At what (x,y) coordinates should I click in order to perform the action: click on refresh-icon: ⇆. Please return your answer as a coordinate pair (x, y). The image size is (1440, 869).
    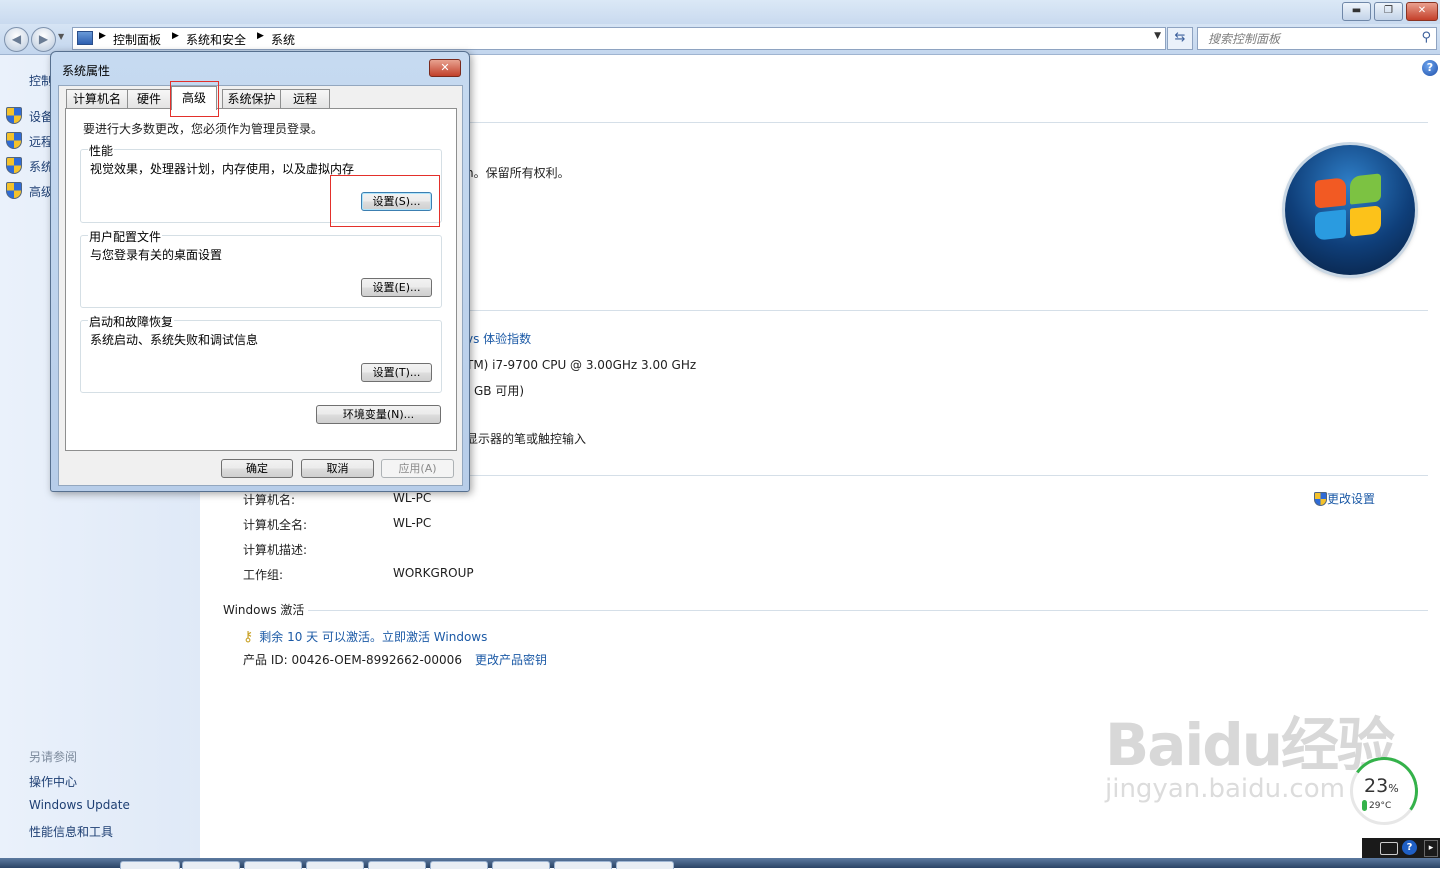
    Looking at the image, I should click on (1180, 37).